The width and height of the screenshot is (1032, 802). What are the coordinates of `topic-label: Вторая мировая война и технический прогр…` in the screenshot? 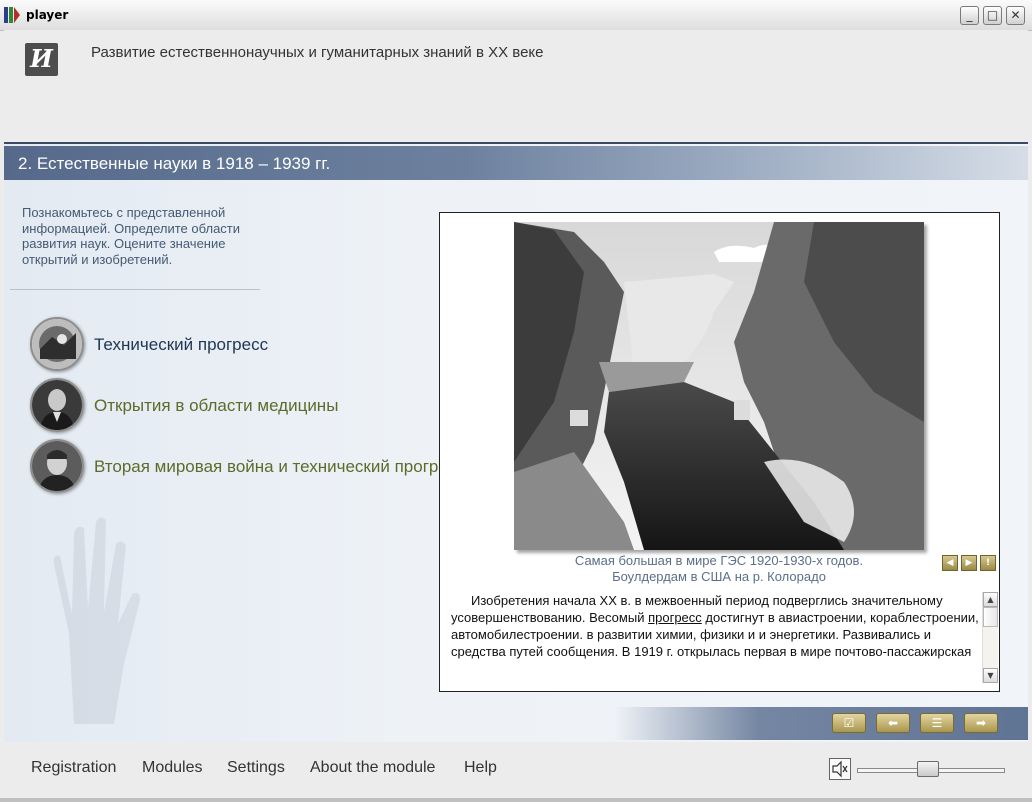 It's located at (279, 466).